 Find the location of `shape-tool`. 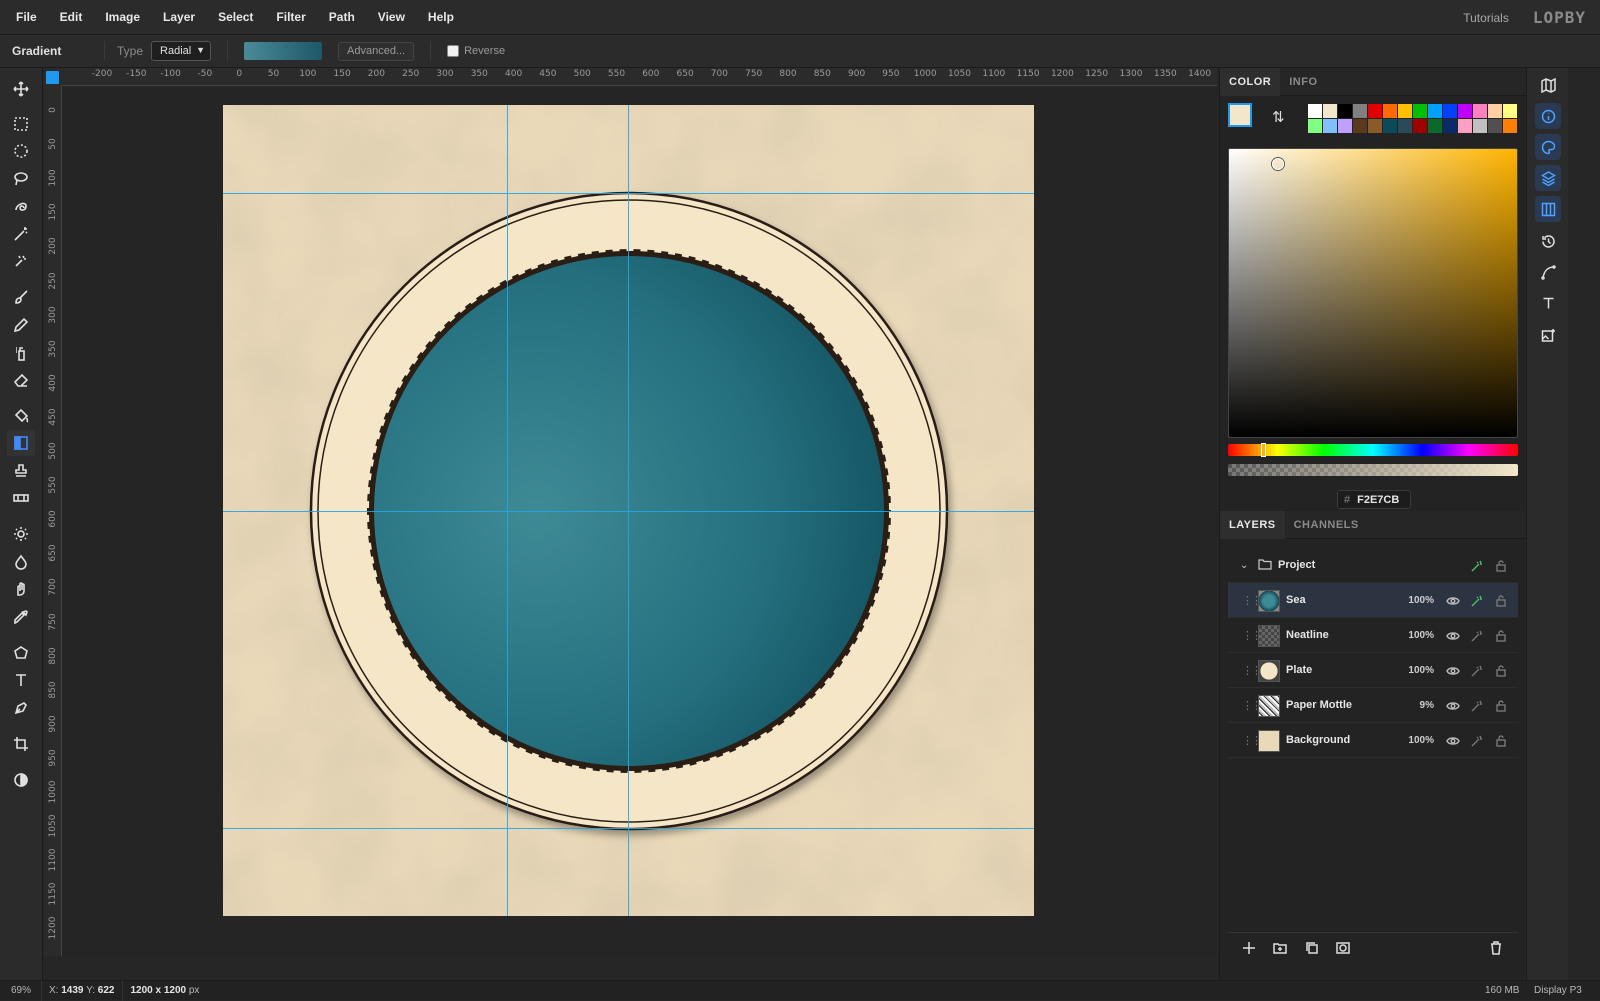

shape-tool is located at coordinates (21, 653).